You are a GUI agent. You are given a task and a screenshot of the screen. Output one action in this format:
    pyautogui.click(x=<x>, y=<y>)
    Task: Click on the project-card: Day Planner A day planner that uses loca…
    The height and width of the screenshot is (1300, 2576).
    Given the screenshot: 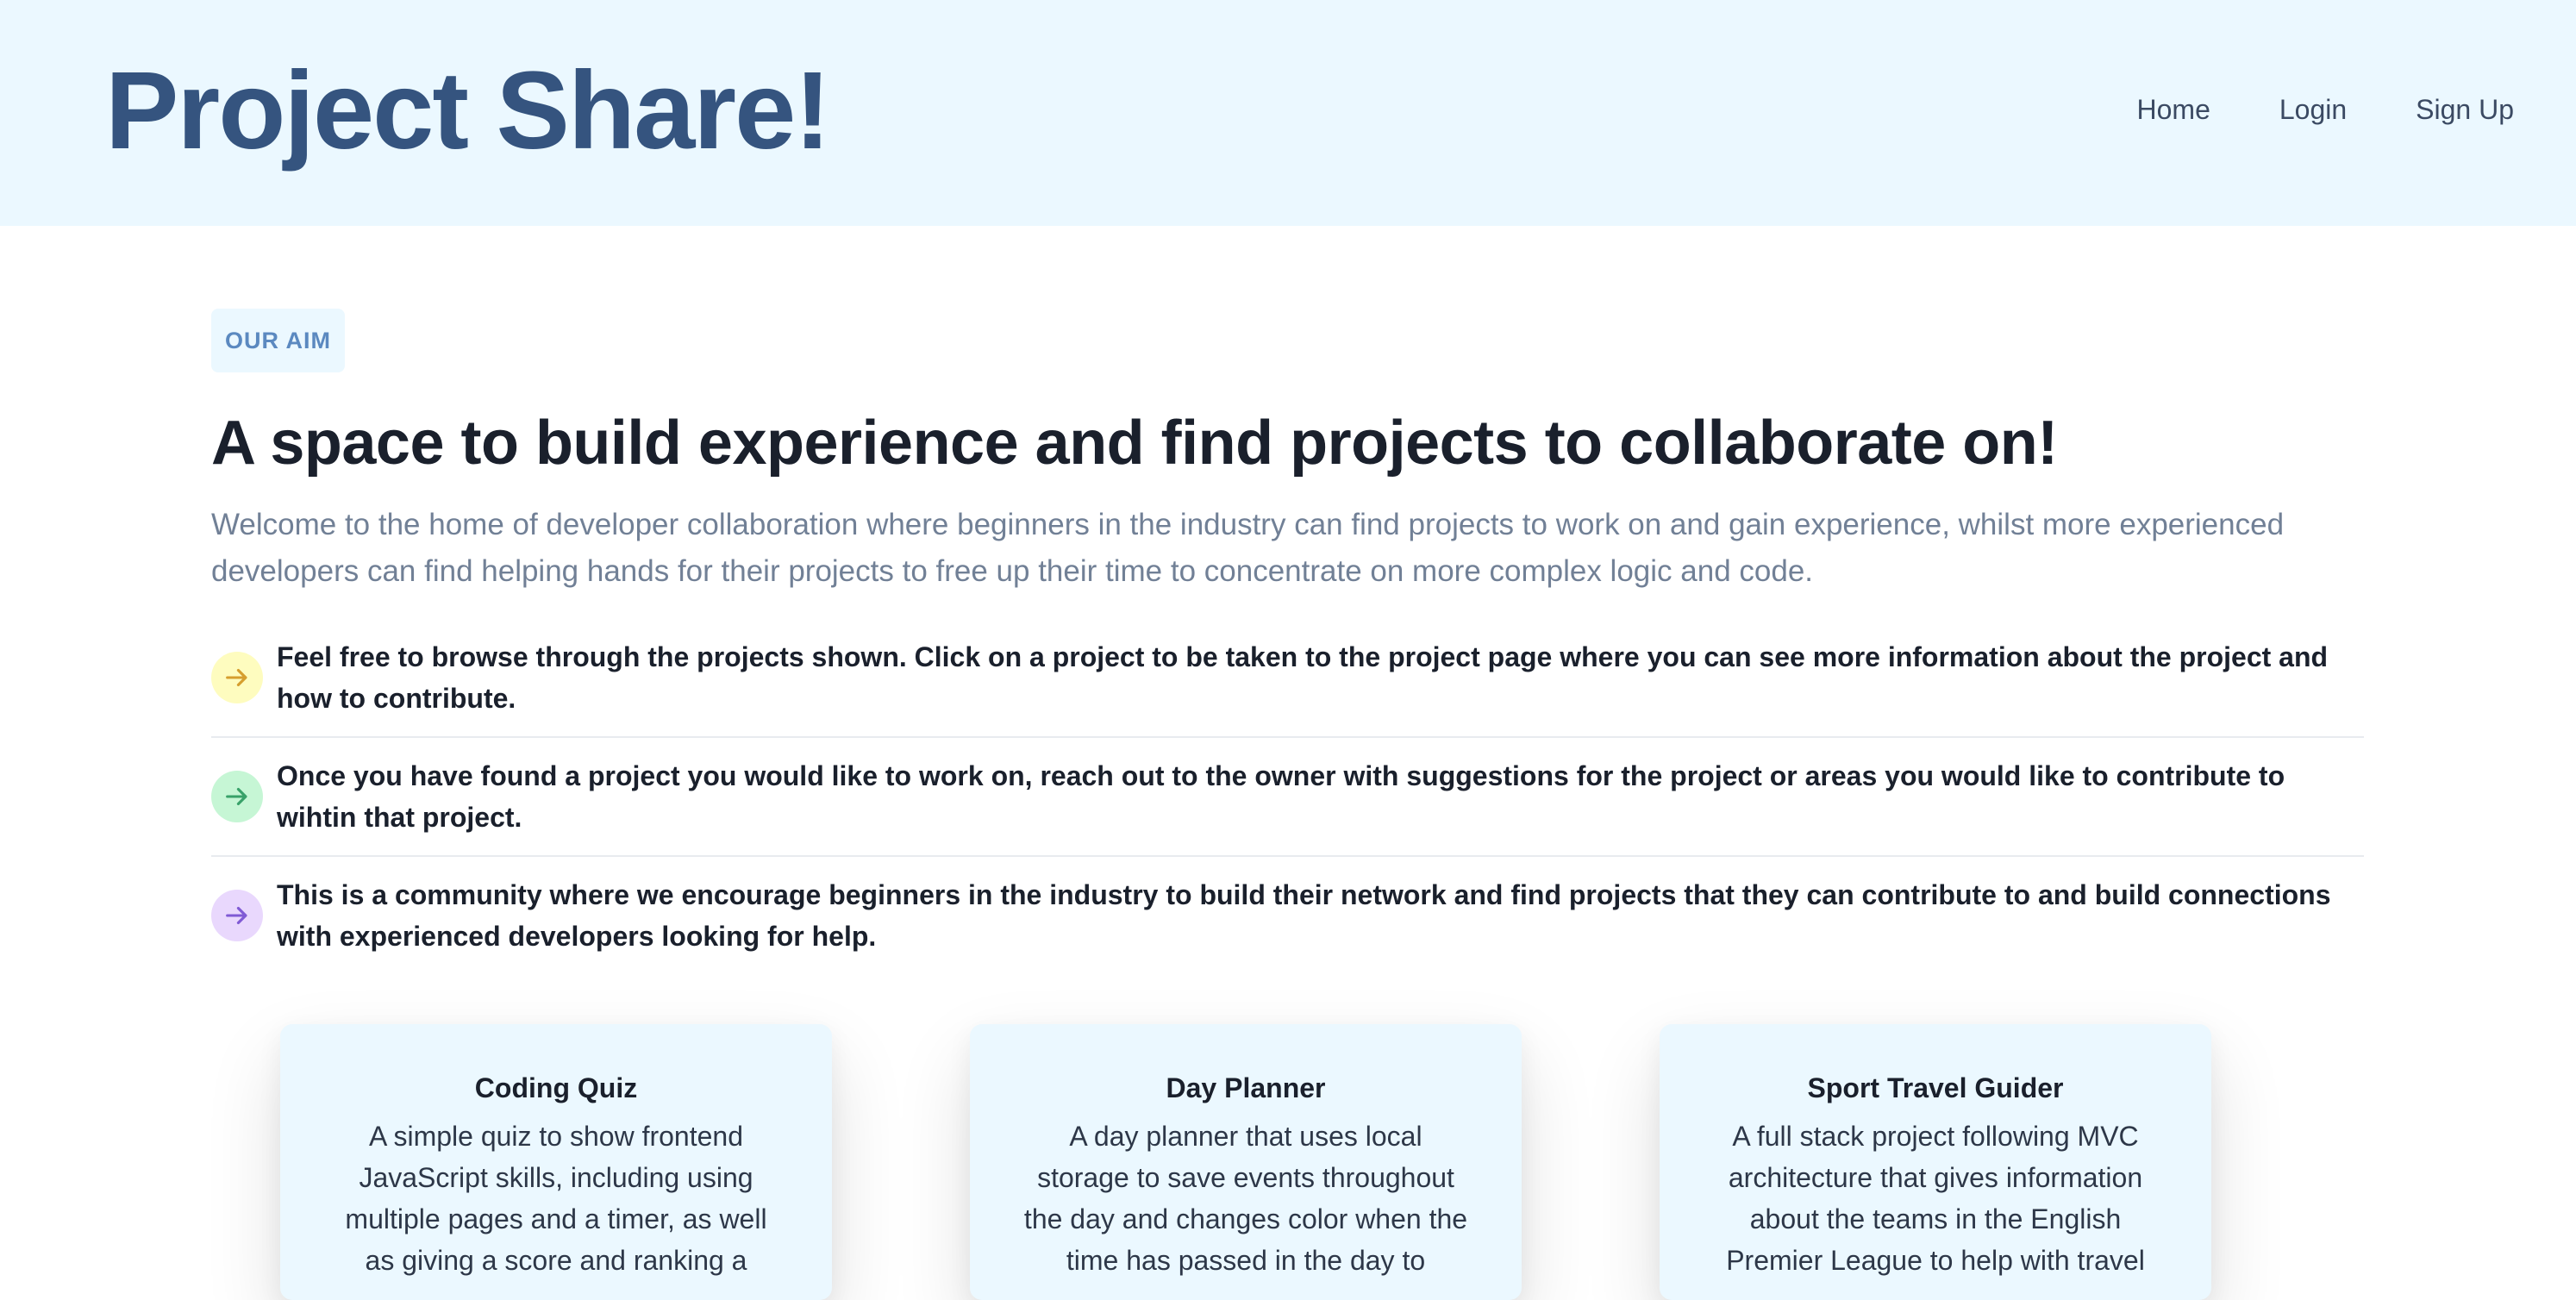 What is the action you would take?
    pyautogui.click(x=1246, y=1162)
    